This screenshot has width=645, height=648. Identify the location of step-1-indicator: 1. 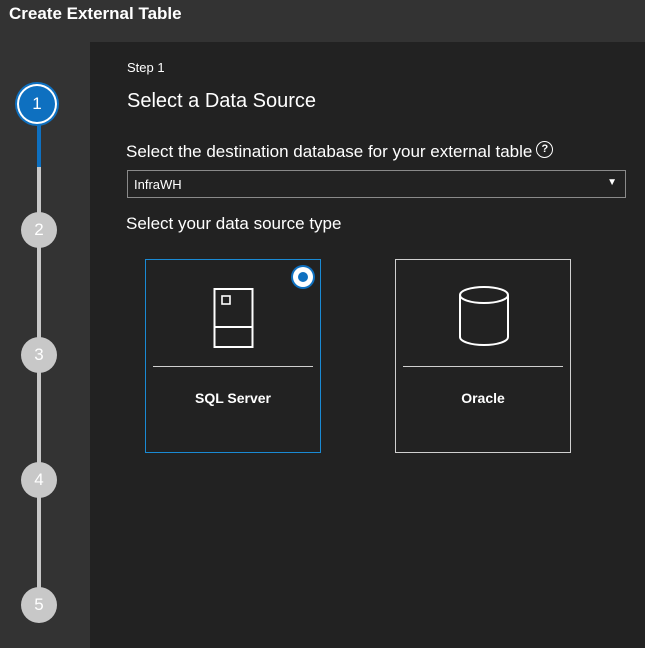
(37, 104).